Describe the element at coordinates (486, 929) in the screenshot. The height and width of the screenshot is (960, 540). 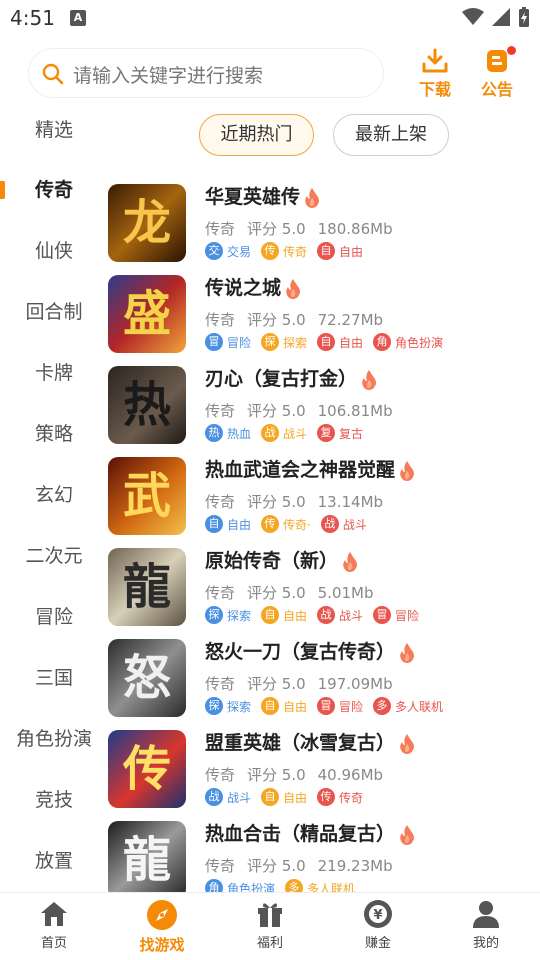
I see `nav-mine: 我的` at that location.